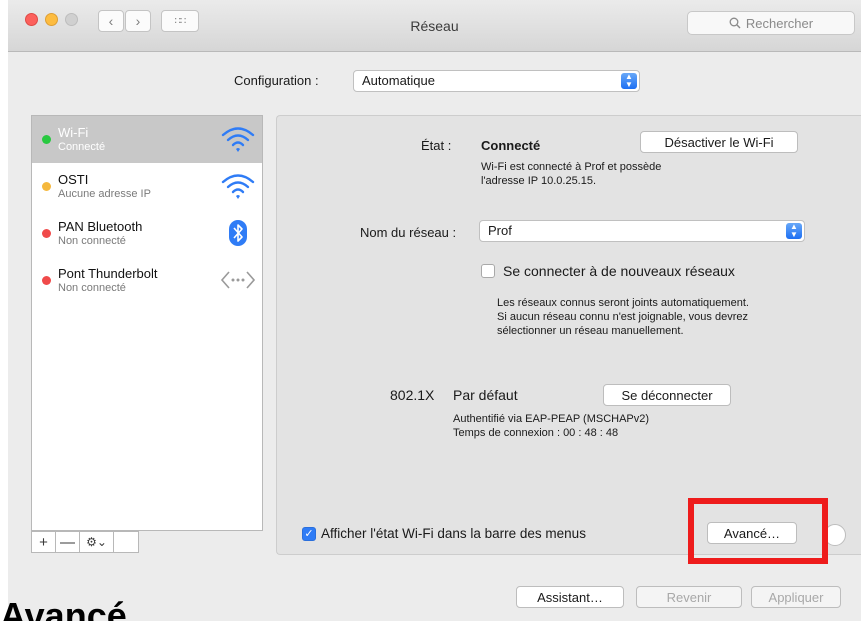  Describe the element at coordinates (667, 395) in the screenshot. I see `disconnect-button: Se déconnecter` at that location.